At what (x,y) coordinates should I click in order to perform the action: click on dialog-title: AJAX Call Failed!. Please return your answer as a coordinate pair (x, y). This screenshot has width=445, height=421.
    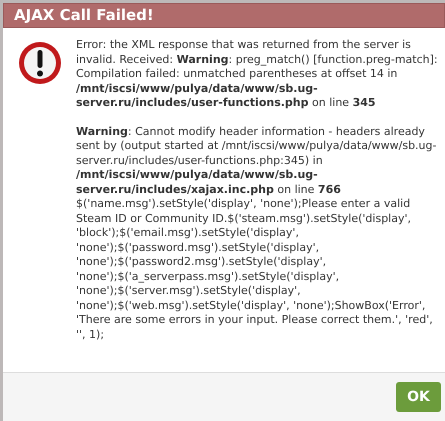
    Looking at the image, I should click on (84, 15).